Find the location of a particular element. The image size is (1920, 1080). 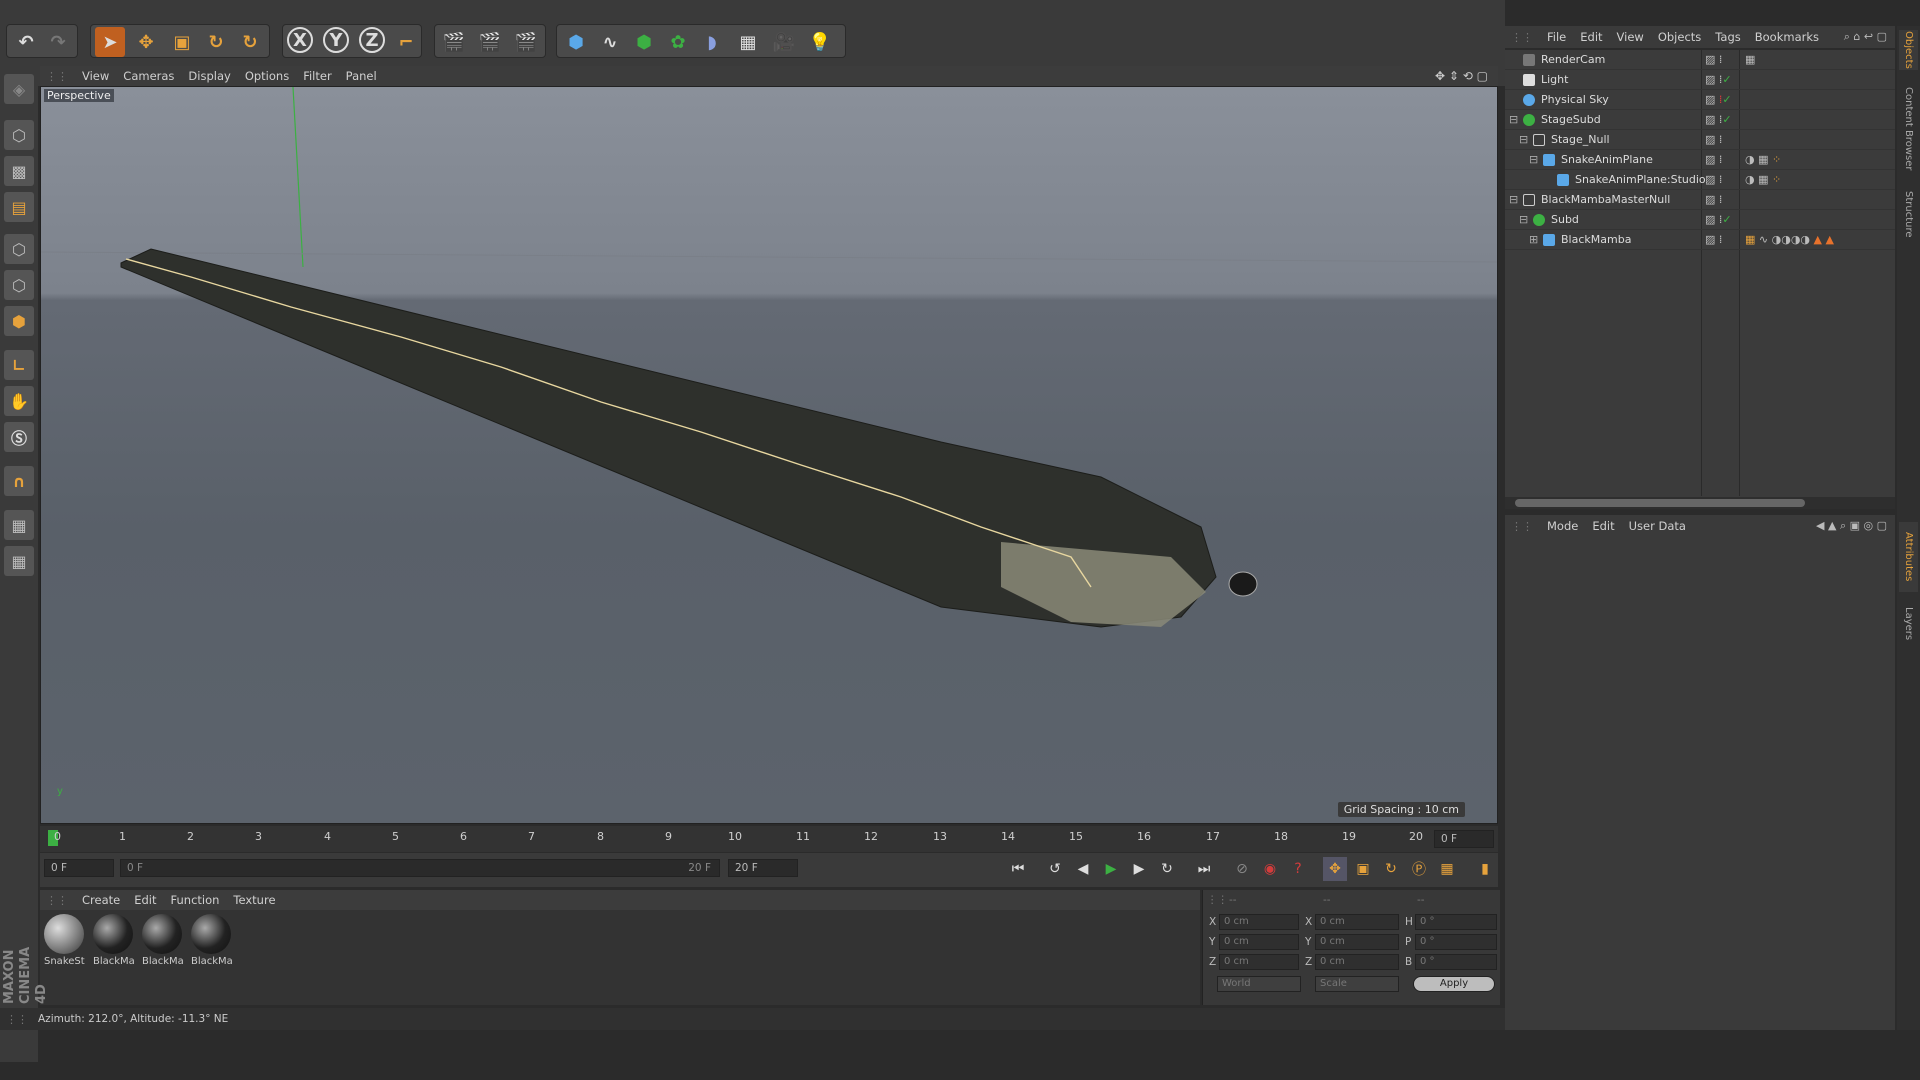

apply-button: Apply is located at coordinates (1454, 984).